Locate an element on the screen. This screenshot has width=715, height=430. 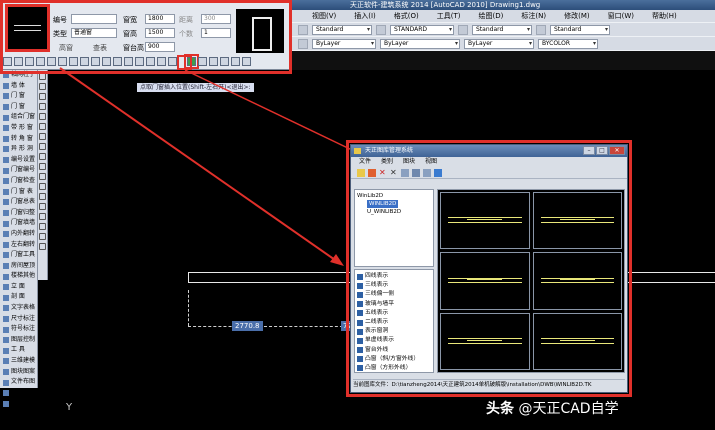
revcloud-icon is located at coordinates (42, 136).